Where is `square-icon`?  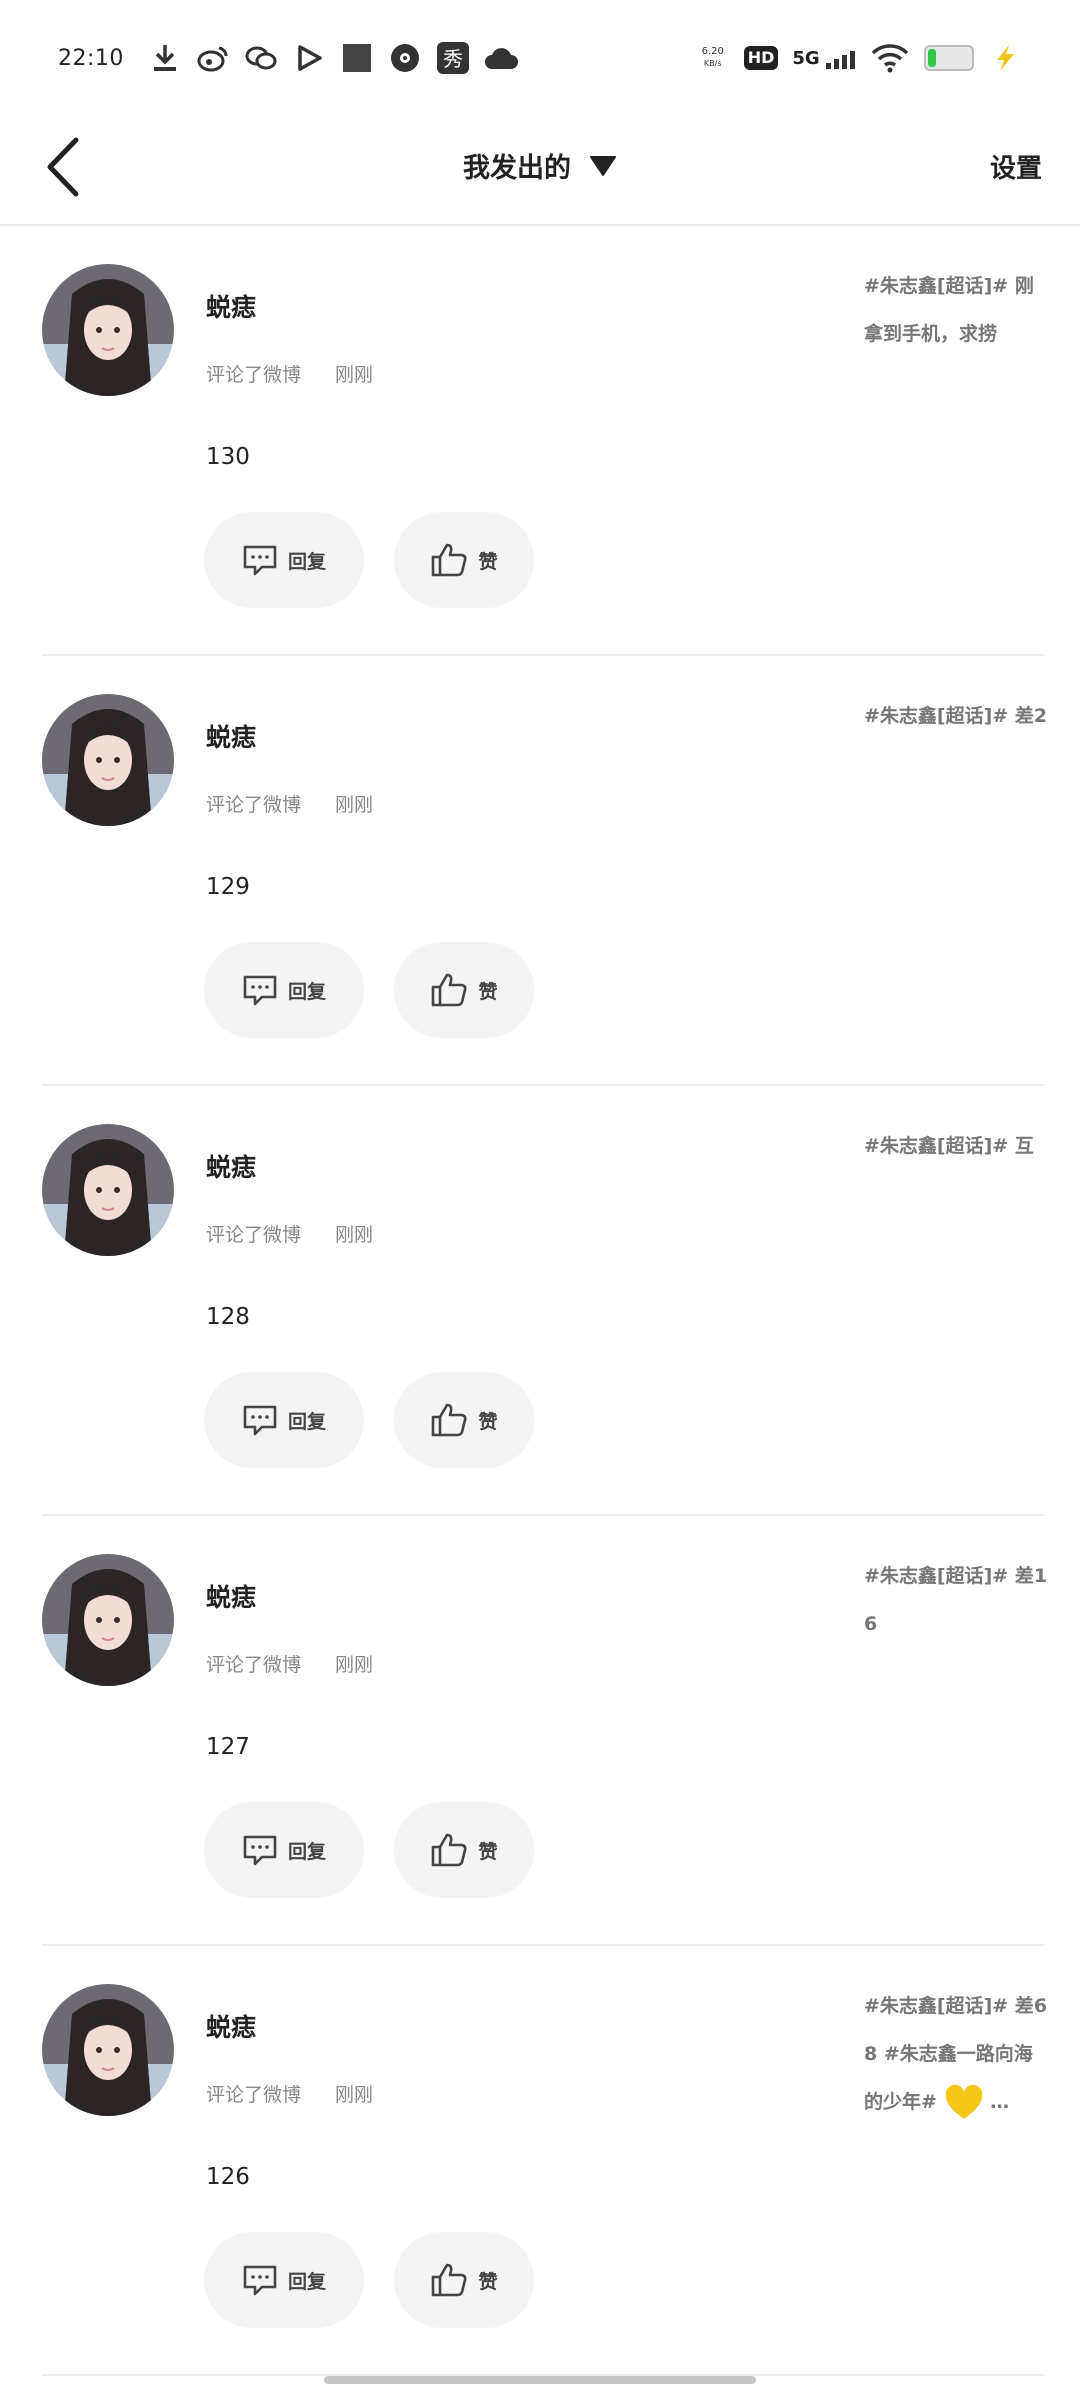
square-icon is located at coordinates (357, 58).